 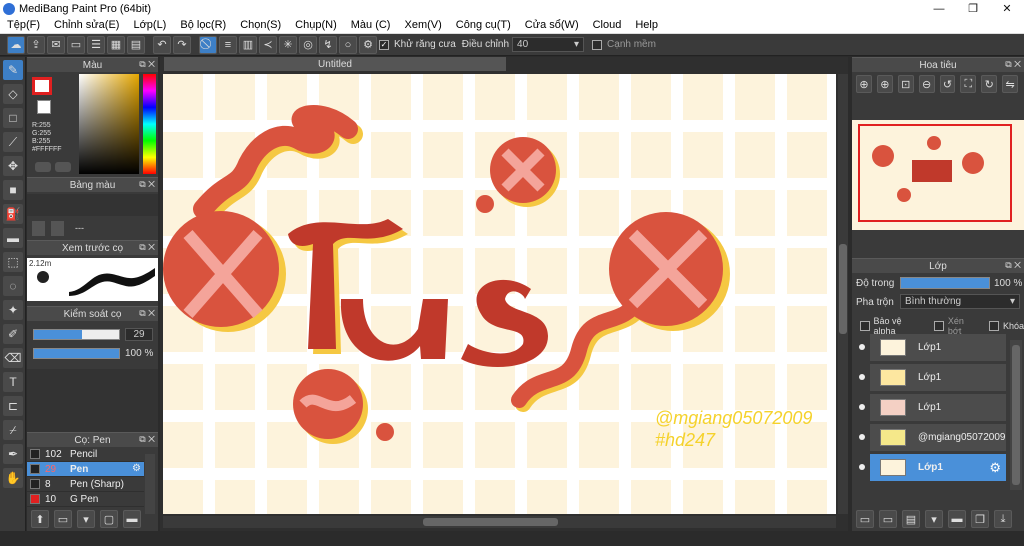 I want to click on comment-icon: ✉, so click(x=56, y=44).